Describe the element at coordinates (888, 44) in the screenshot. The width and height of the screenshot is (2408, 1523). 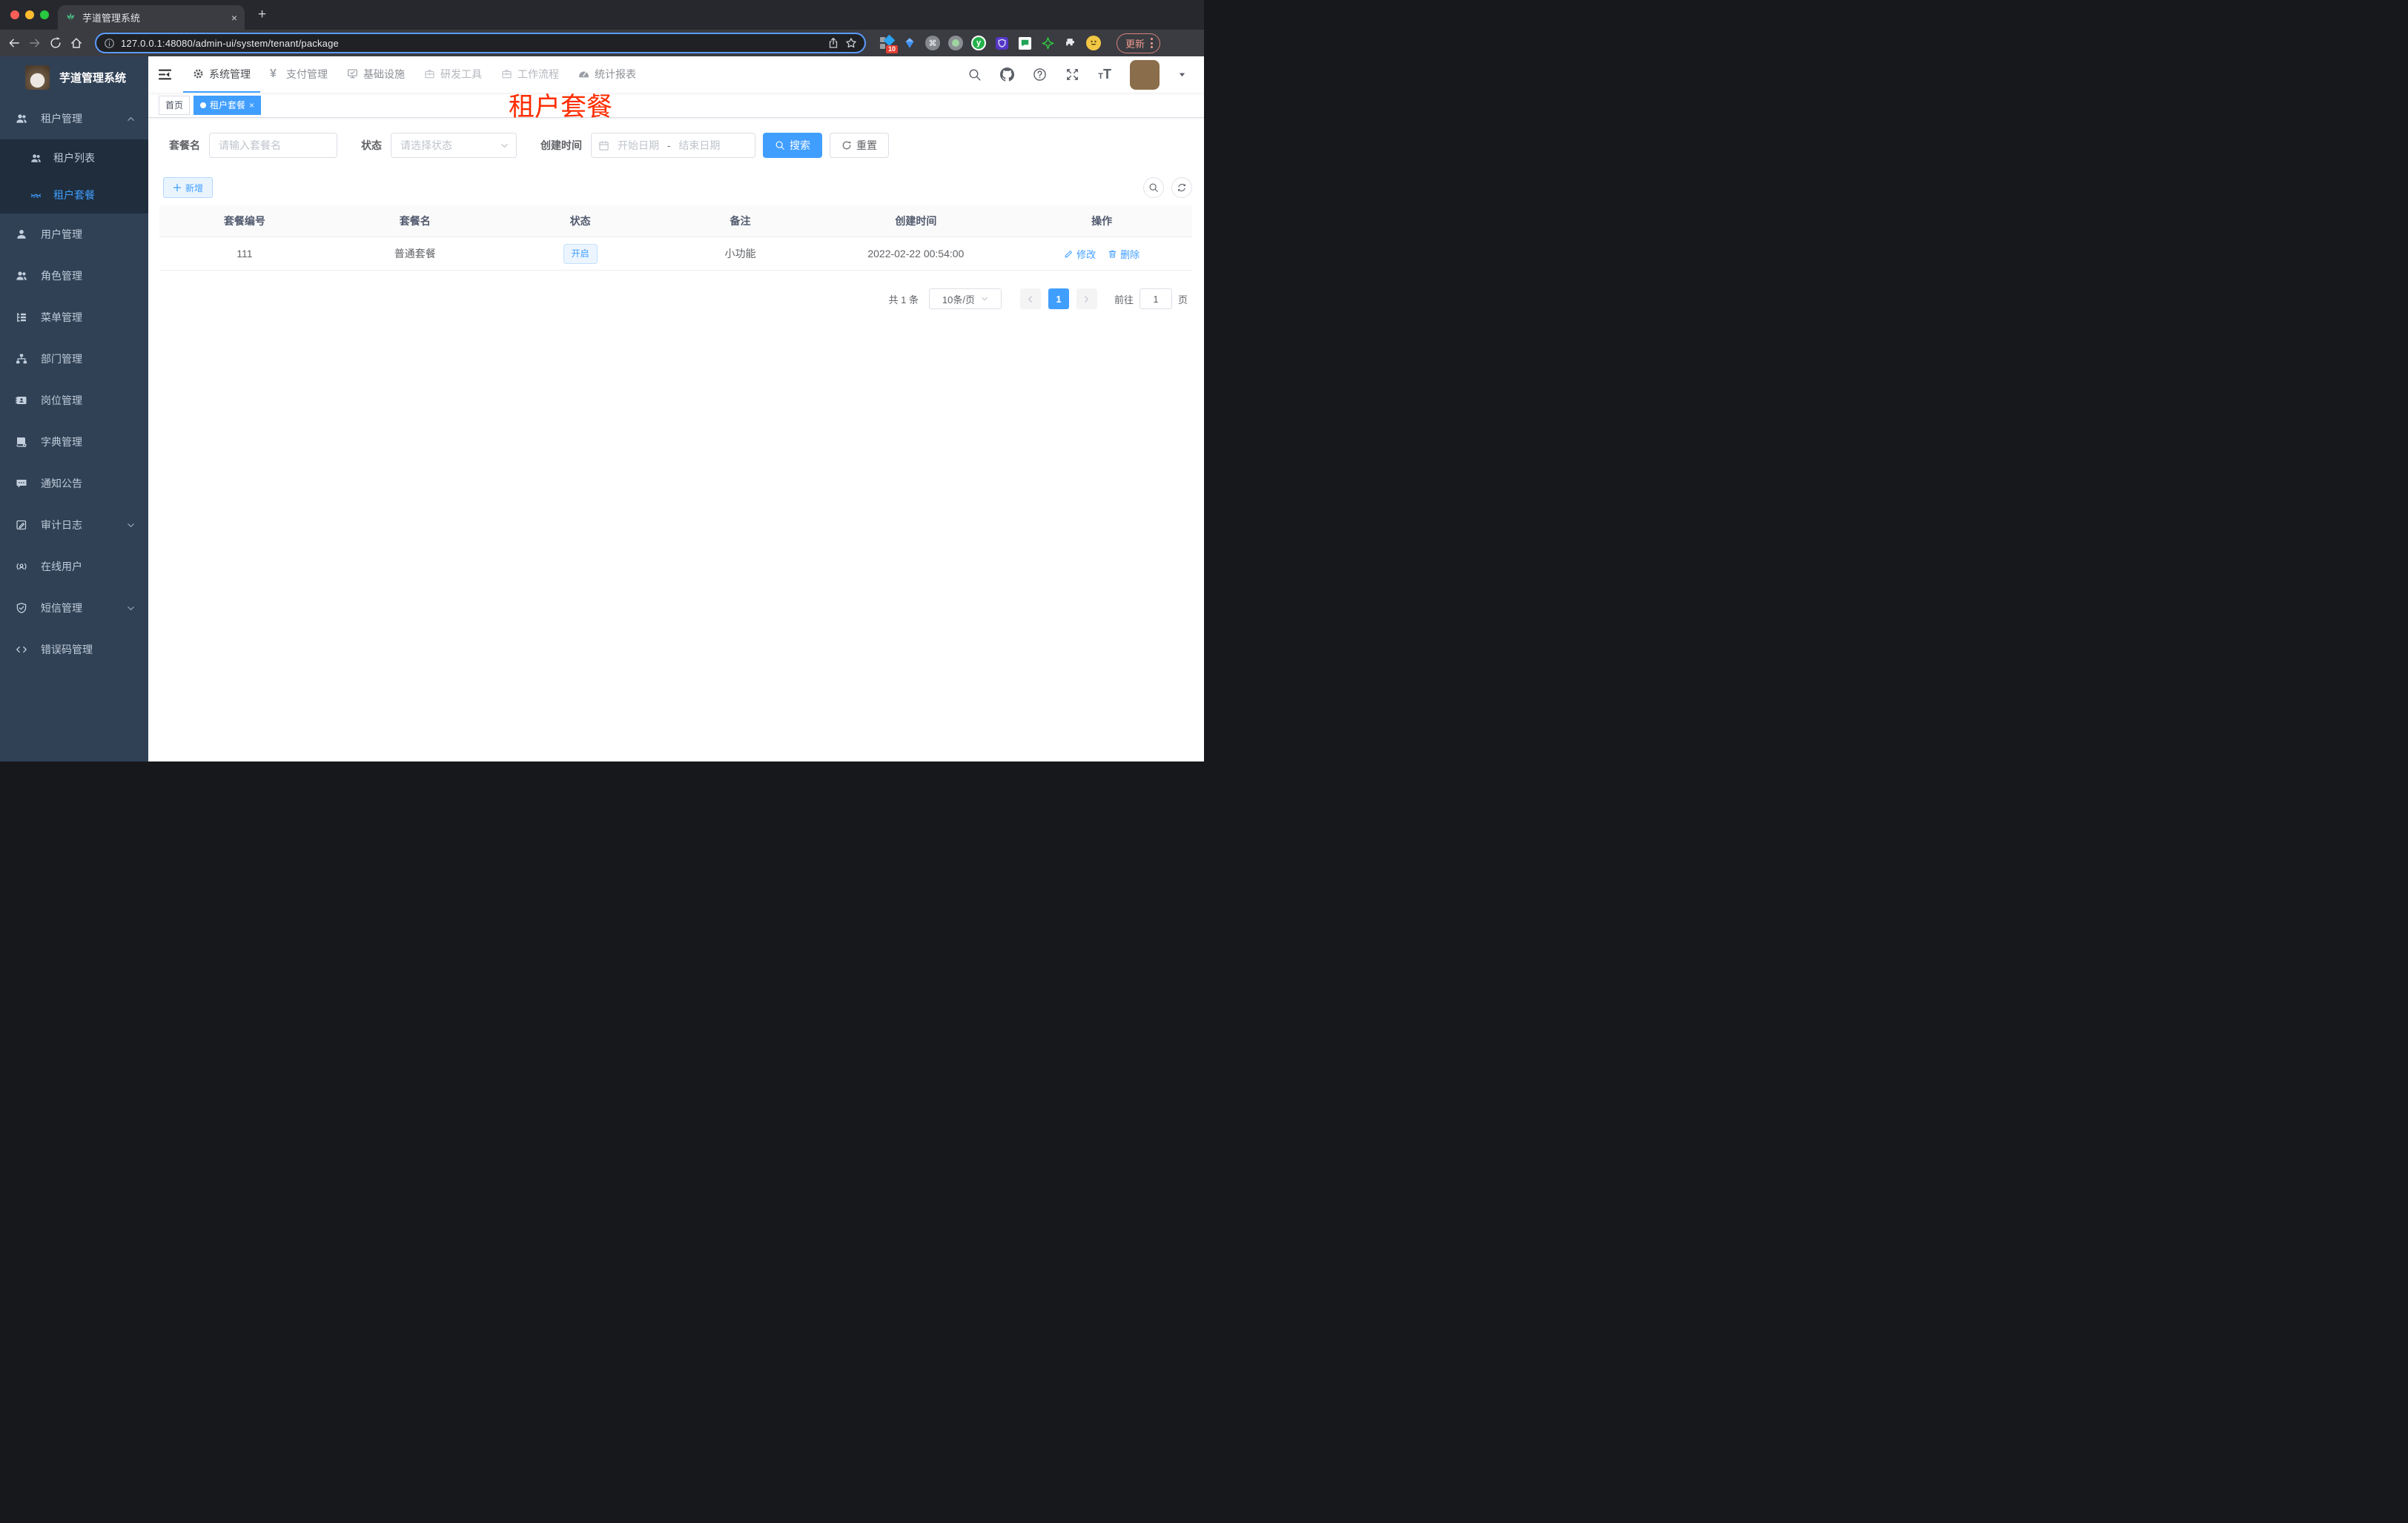
I see `ext-tab-manager-icon: 10` at that location.